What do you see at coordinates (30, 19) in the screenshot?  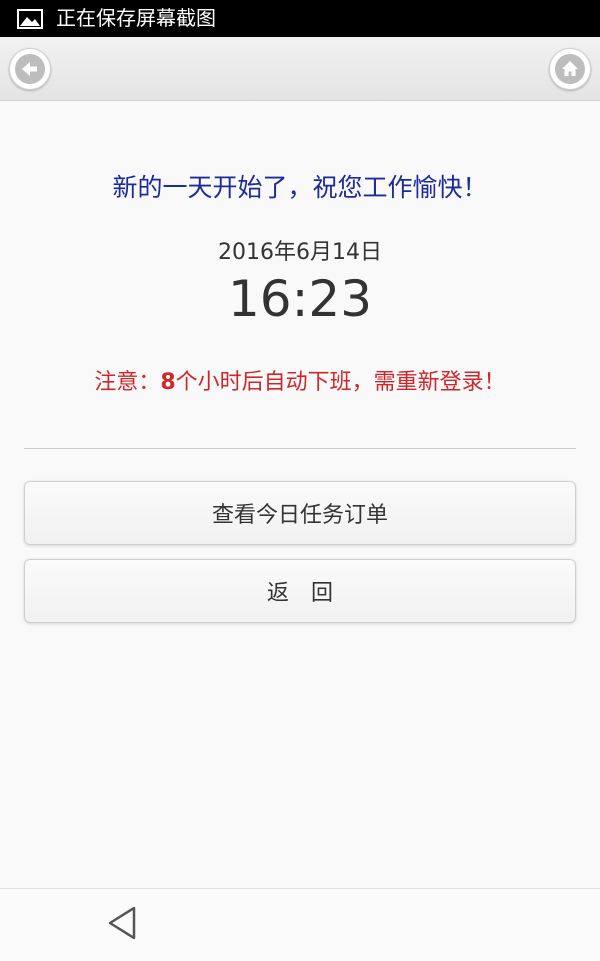 I see `image-icon` at bounding box center [30, 19].